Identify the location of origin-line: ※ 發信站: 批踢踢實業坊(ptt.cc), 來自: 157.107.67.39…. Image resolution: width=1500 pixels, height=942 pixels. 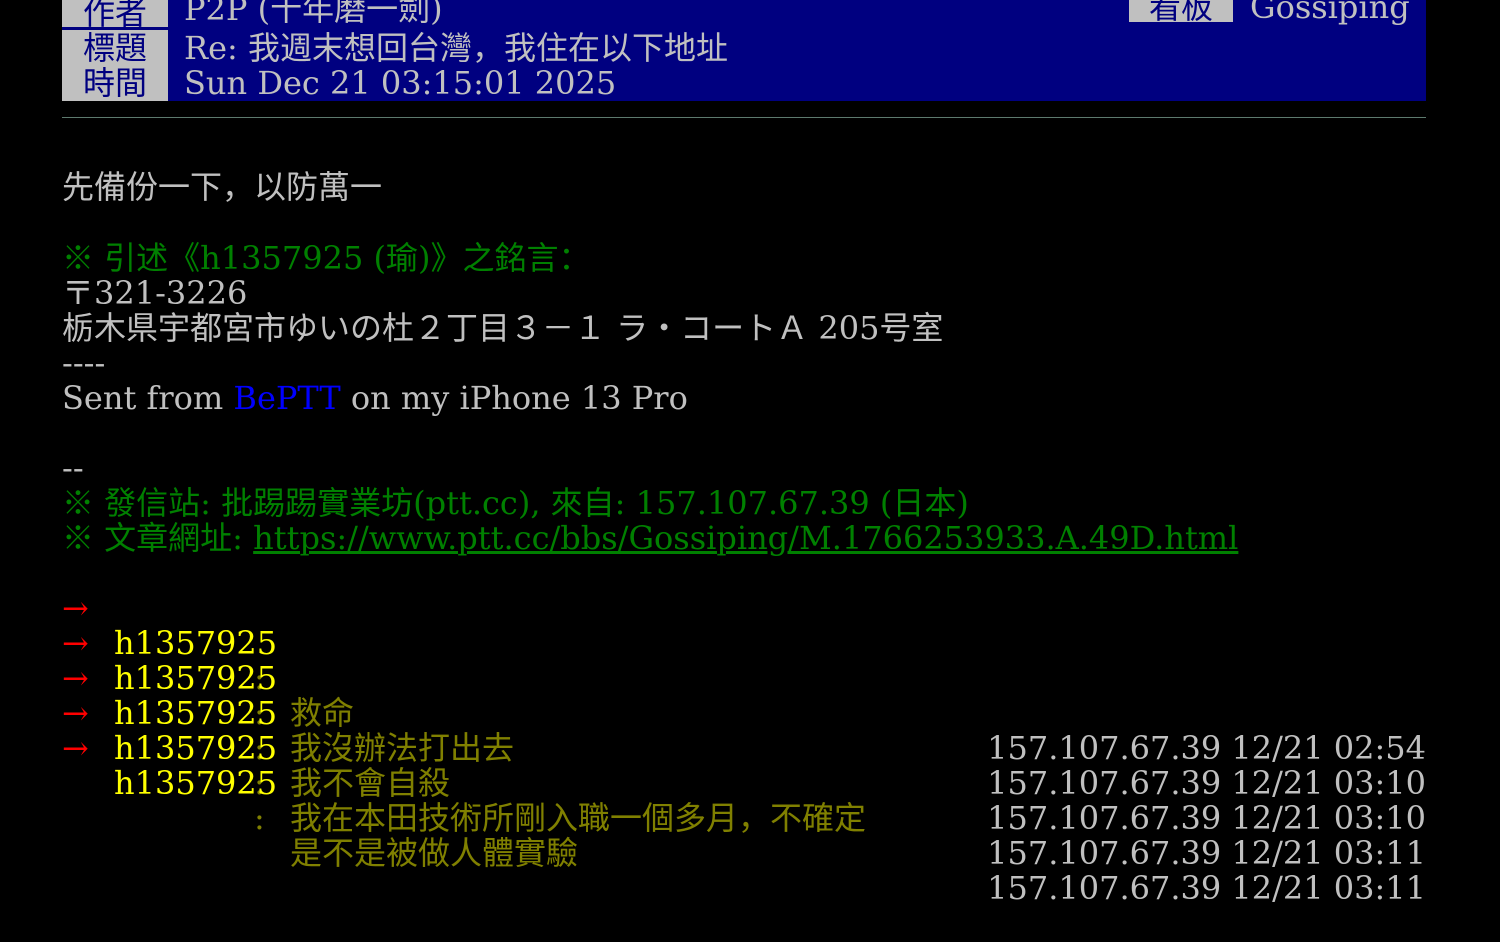
(515, 503).